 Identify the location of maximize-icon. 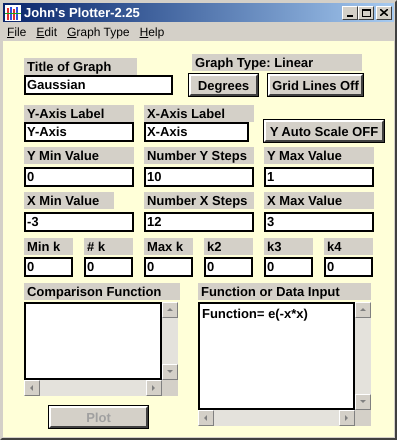
(366, 12).